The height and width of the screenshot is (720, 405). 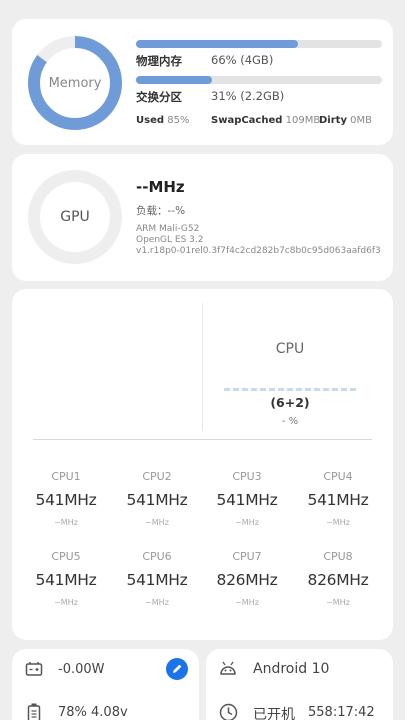 What do you see at coordinates (170, 240) in the screenshot?
I see `gpu-api: OpenGL ES 3.2` at bounding box center [170, 240].